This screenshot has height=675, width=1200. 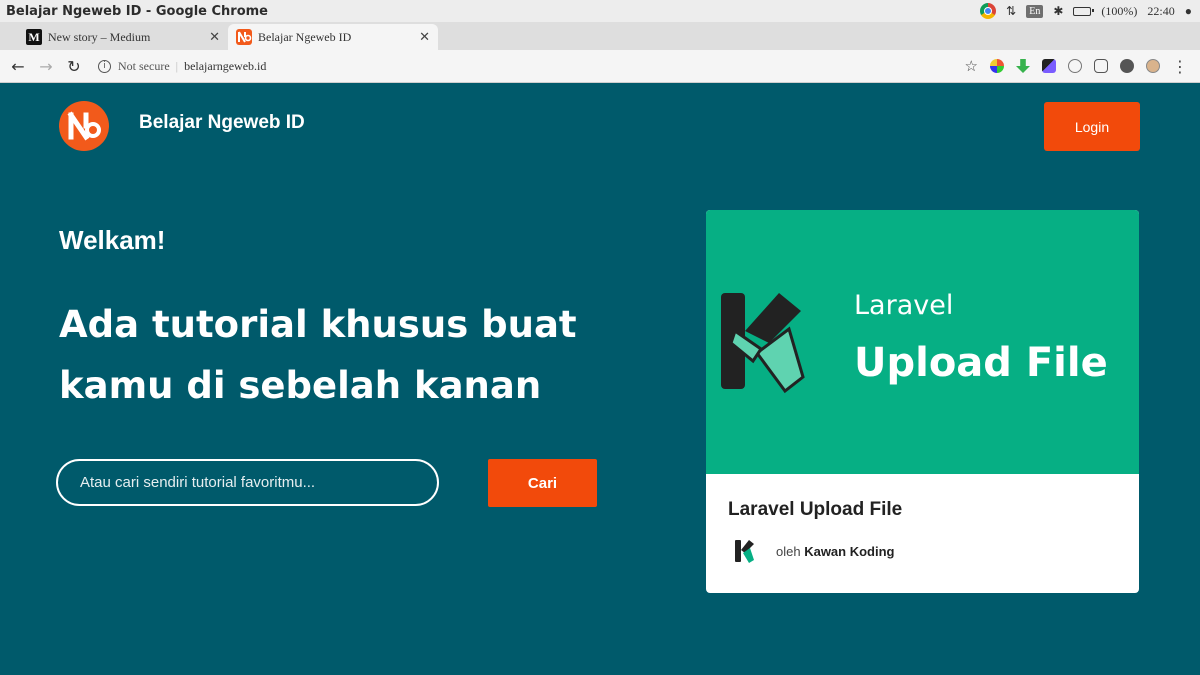 I want to click on back-arrow-icon: ←, so click(x=18, y=66).